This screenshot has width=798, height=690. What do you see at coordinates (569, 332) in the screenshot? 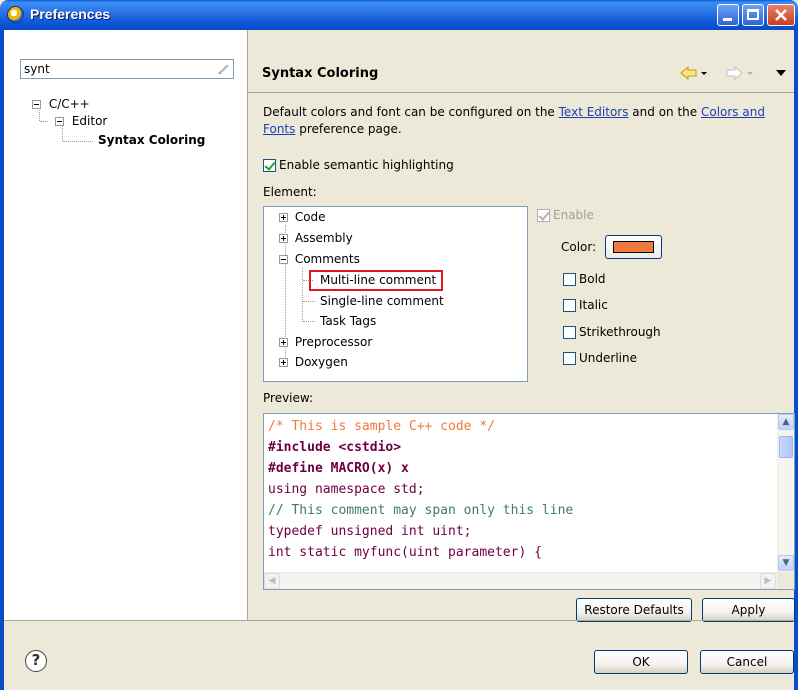
I see `strikethrough-checkbox` at bounding box center [569, 332].